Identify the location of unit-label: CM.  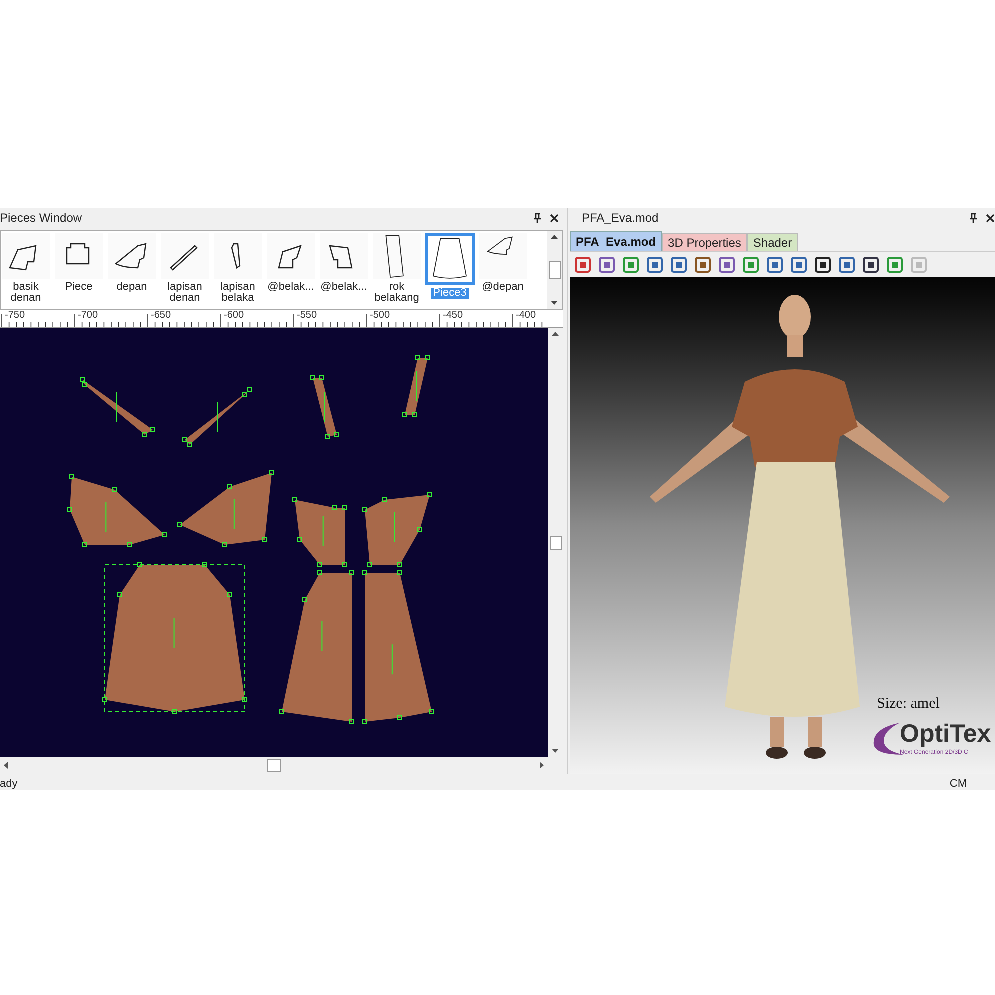
(958, 784).